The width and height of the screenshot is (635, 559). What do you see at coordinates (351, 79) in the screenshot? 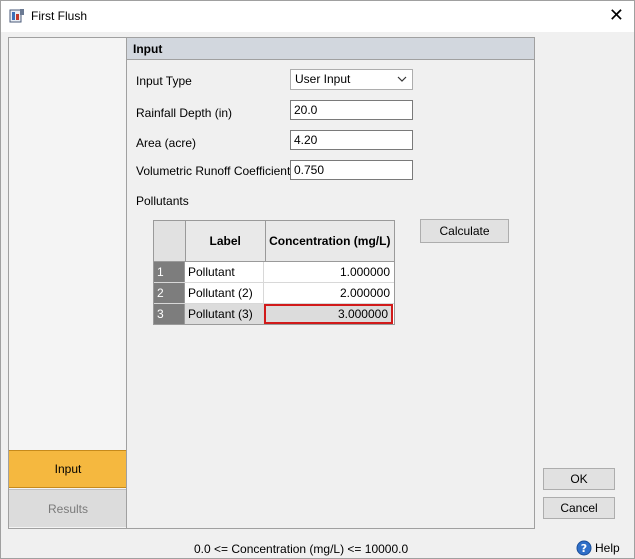
I see `input-type-select: User Input` at bounding box center [351, 79].